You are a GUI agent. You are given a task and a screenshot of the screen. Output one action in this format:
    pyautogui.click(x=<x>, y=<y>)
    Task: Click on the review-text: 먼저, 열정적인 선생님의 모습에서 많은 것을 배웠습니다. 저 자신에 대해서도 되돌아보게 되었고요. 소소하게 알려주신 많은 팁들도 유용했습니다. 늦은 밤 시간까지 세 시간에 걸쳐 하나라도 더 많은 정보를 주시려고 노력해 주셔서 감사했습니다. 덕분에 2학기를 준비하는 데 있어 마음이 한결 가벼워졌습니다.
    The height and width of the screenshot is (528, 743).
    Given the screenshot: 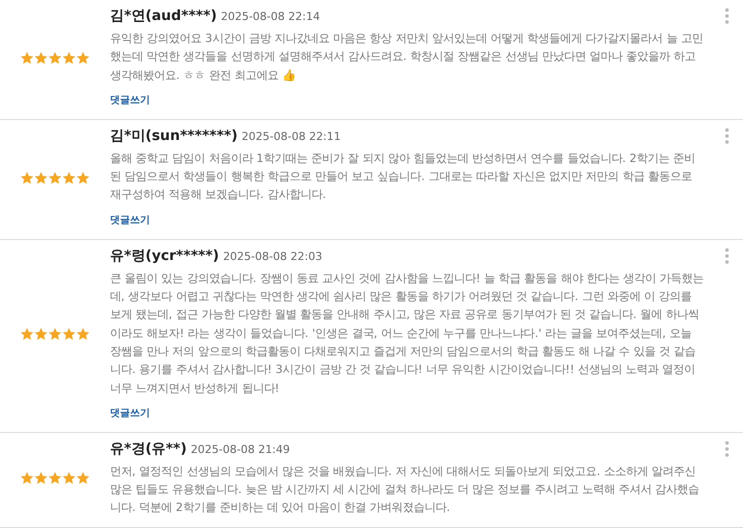 What is the action you would take?
    pyautogui.click(x=405, y=490)
    